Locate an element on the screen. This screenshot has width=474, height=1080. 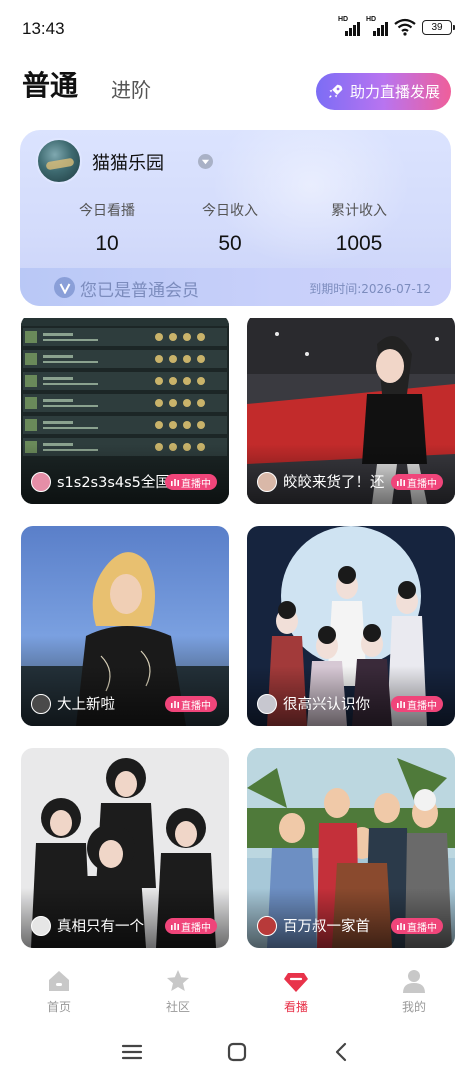
rocket-icon is located at coordinates (336, 91).